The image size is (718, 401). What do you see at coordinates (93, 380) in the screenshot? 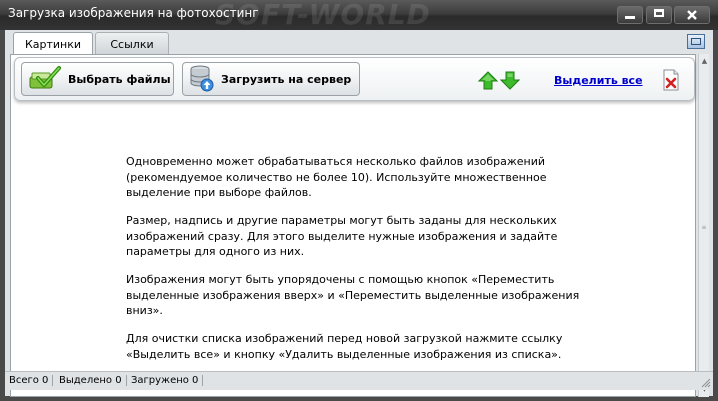
I see `status-selected: Выделено 0` at bounding box center [93, 380].